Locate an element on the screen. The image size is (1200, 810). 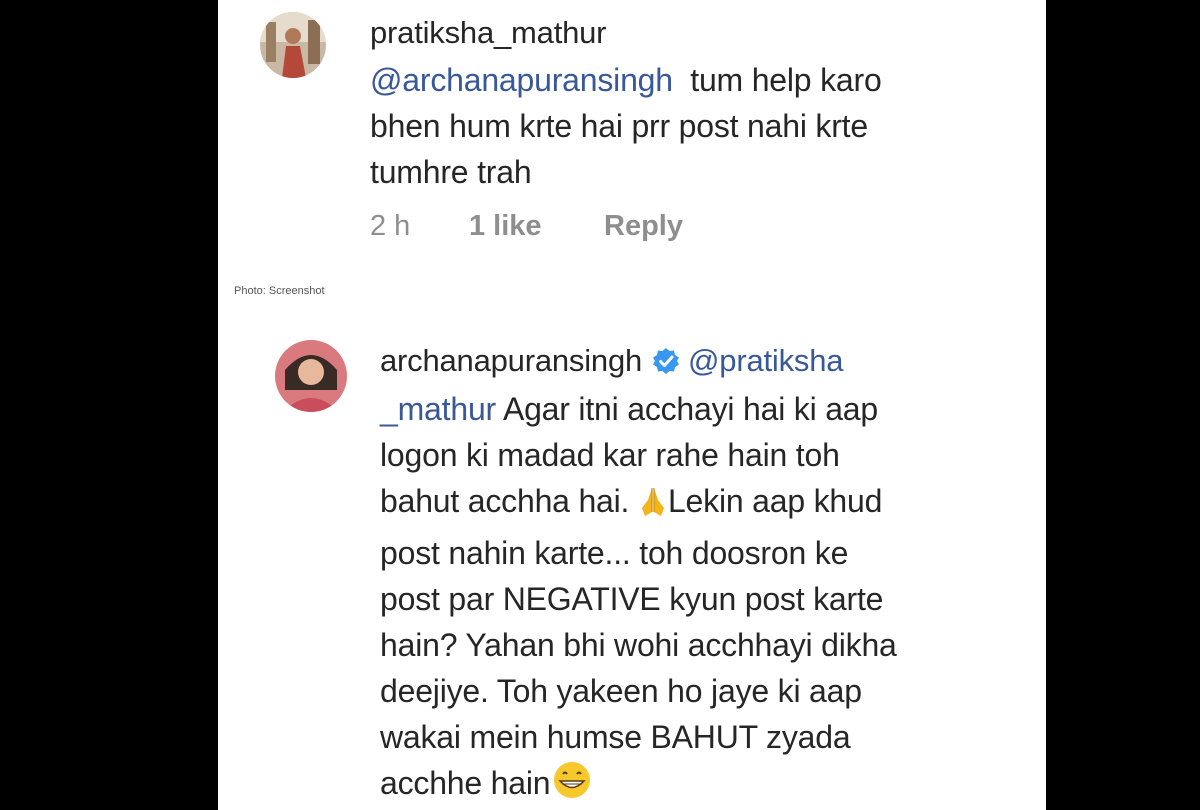
comment-text-line: logon ki madad kar rahe hain toh is located at coordinates (610, 455).